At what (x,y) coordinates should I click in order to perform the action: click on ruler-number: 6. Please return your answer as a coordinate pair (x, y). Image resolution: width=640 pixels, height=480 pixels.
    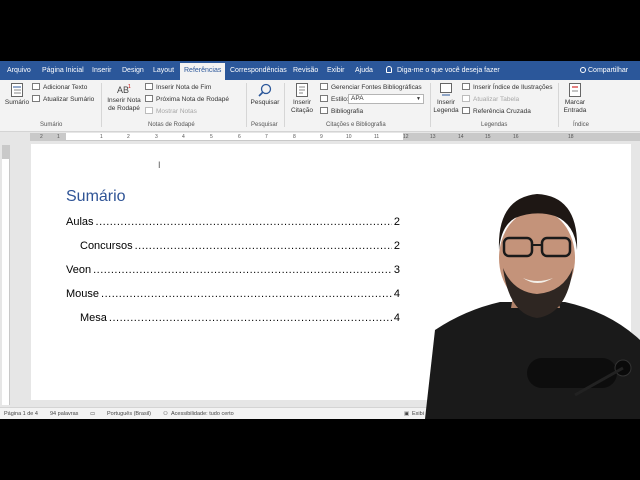
    Looking at the image, I should click on (239, 137).